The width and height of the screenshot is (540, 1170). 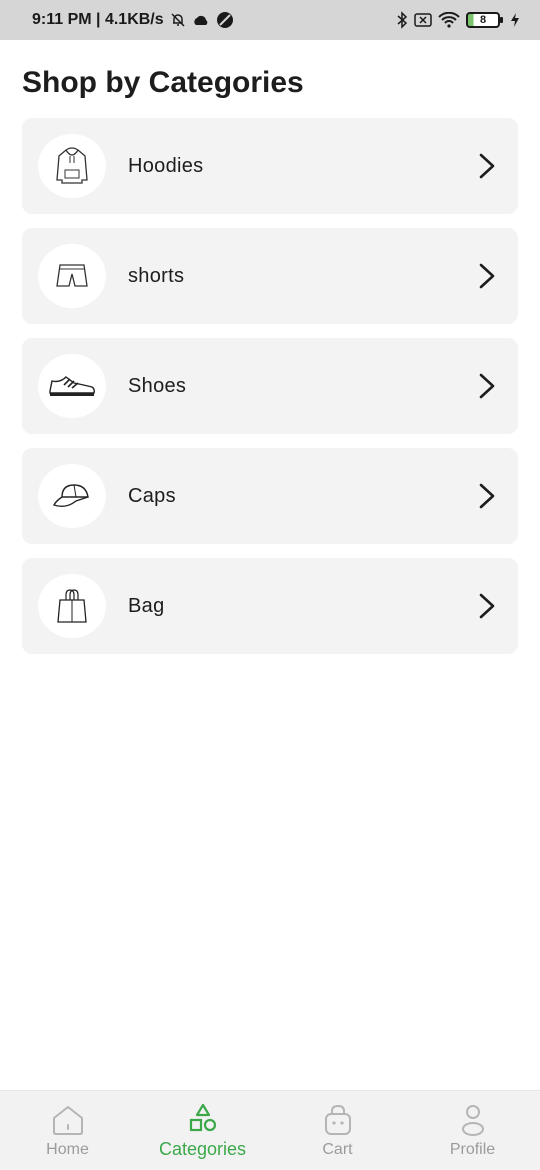 What do you see at coordinates (146, 605) in the screenshot?
I see `category-label: Bag` at bounding box center [146, 605].